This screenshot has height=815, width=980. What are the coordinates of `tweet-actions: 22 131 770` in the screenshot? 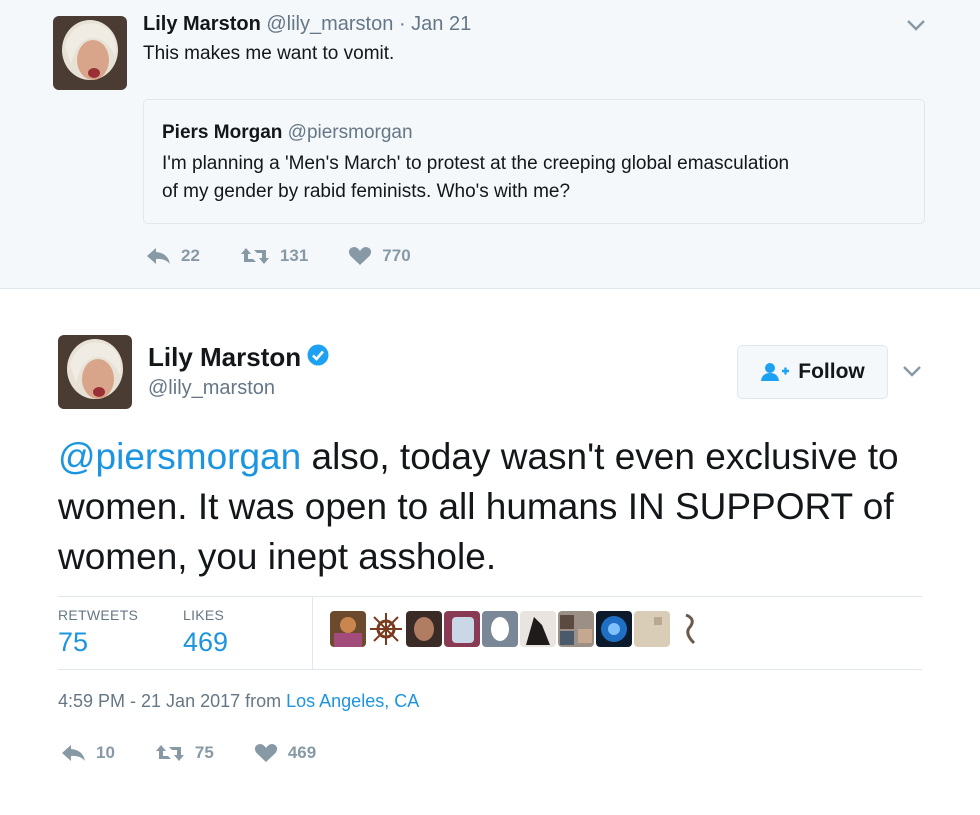 It's located at (298, 256).